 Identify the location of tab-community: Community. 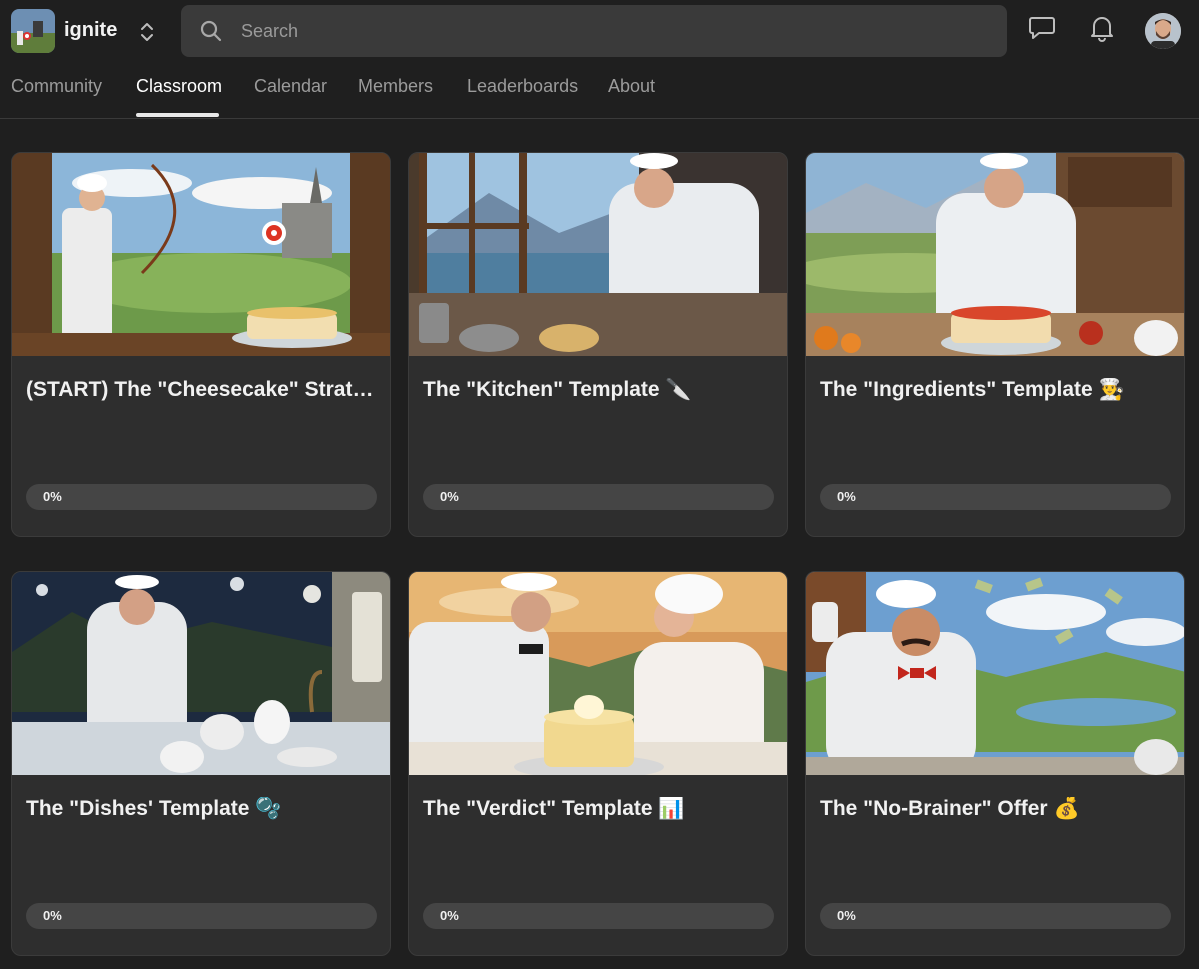
(56, 86).